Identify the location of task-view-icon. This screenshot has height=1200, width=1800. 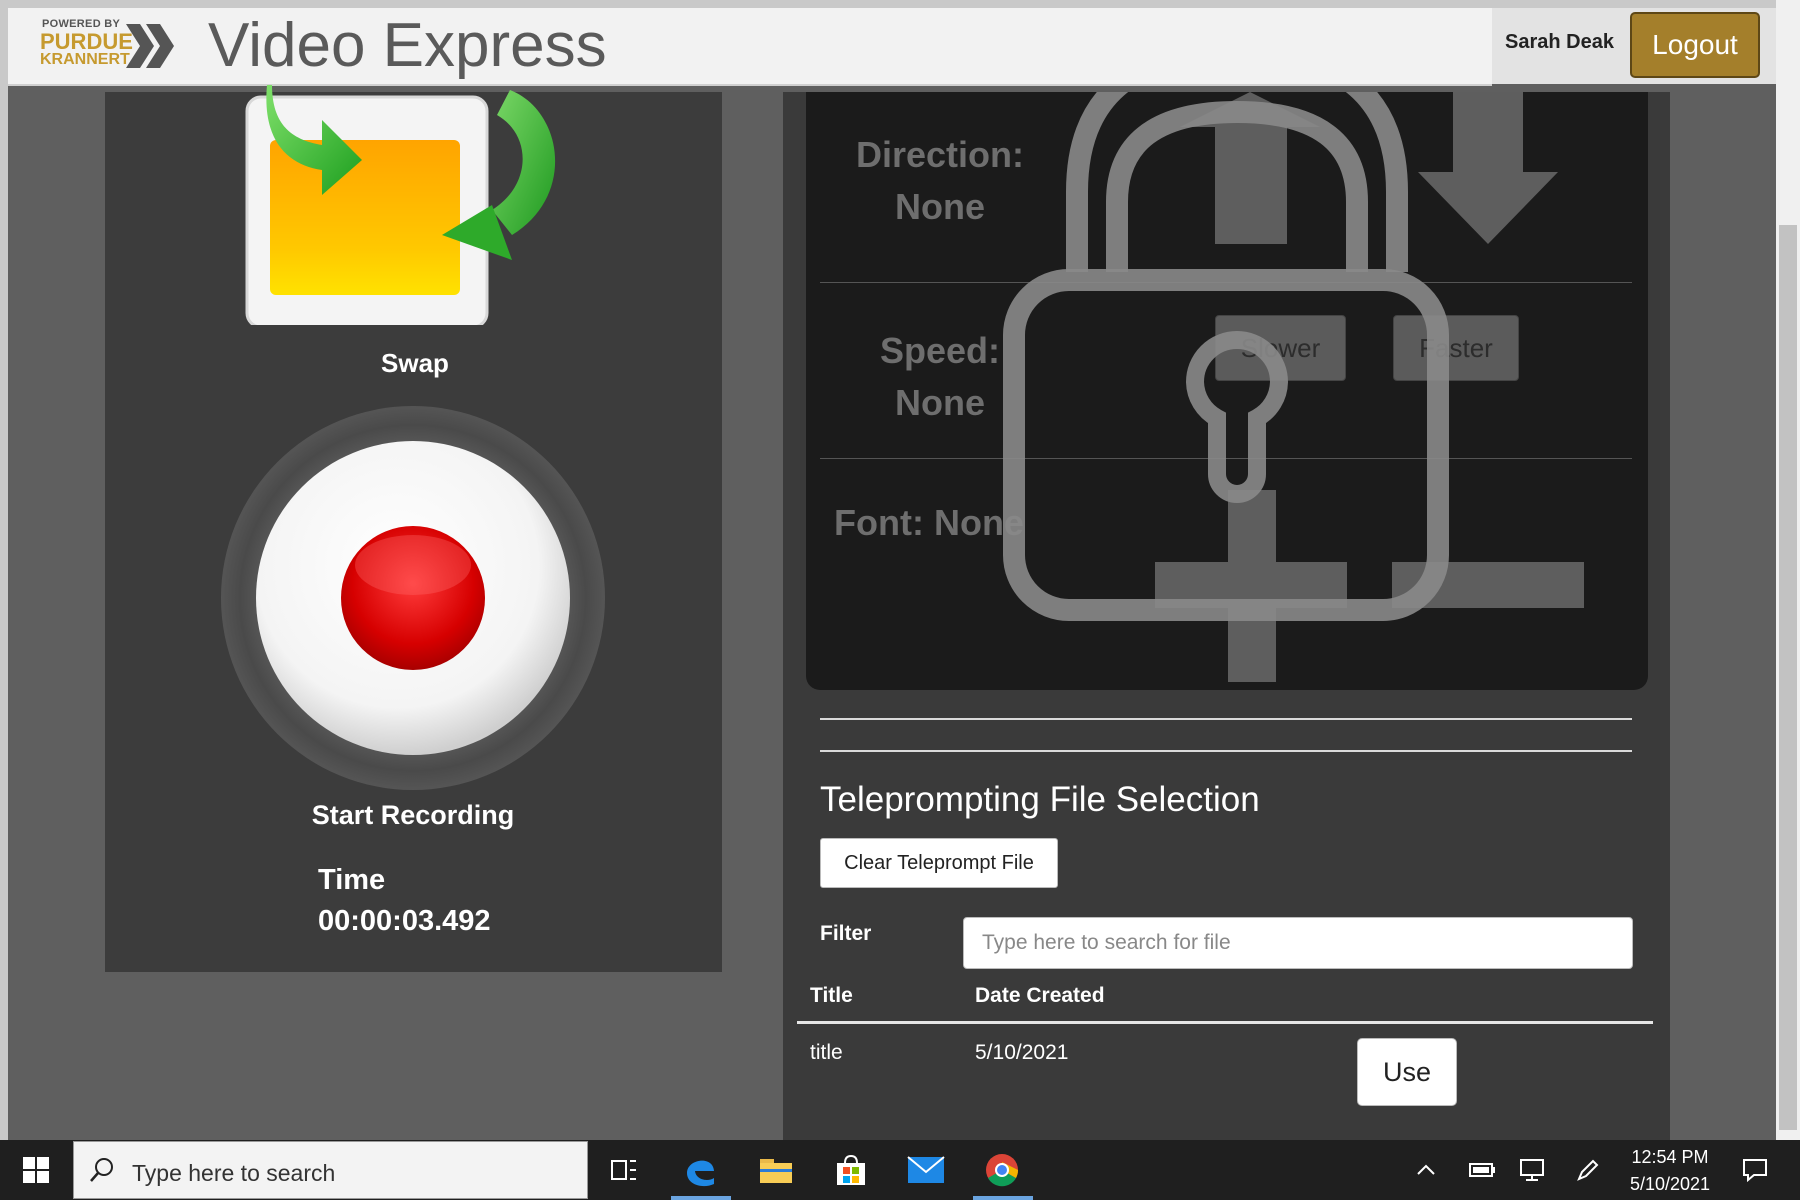
(624, 1170).